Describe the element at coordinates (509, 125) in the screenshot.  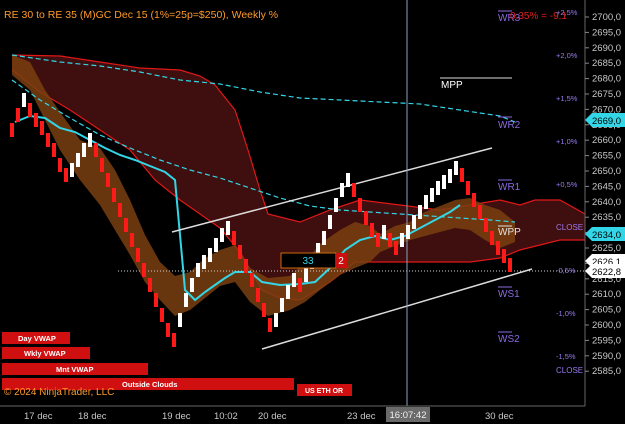
I see `pivot-label-wr2: WR2` at that location.